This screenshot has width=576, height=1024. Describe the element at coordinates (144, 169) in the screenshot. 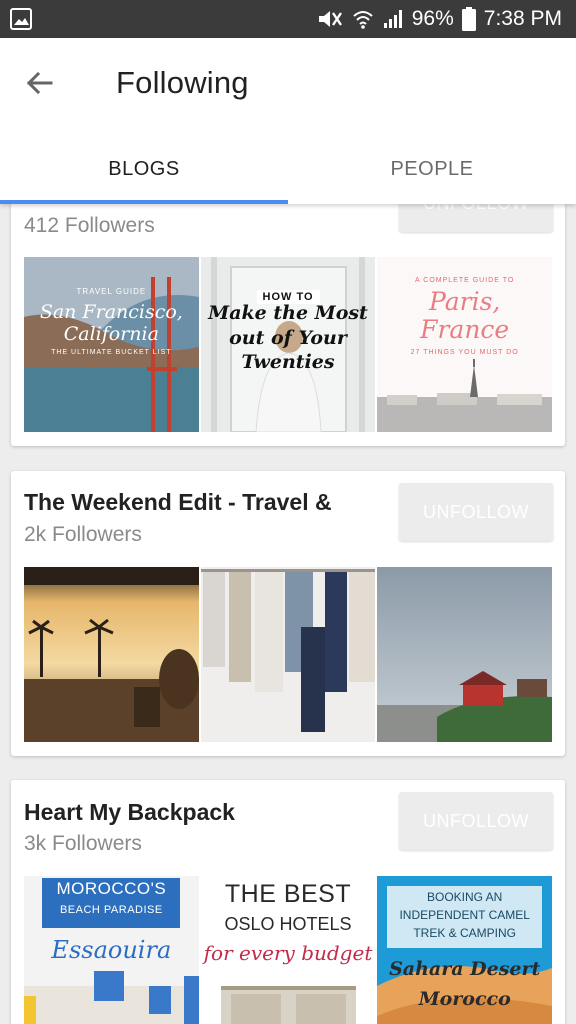

I see `tab-blogs: BLOGS` at that location.